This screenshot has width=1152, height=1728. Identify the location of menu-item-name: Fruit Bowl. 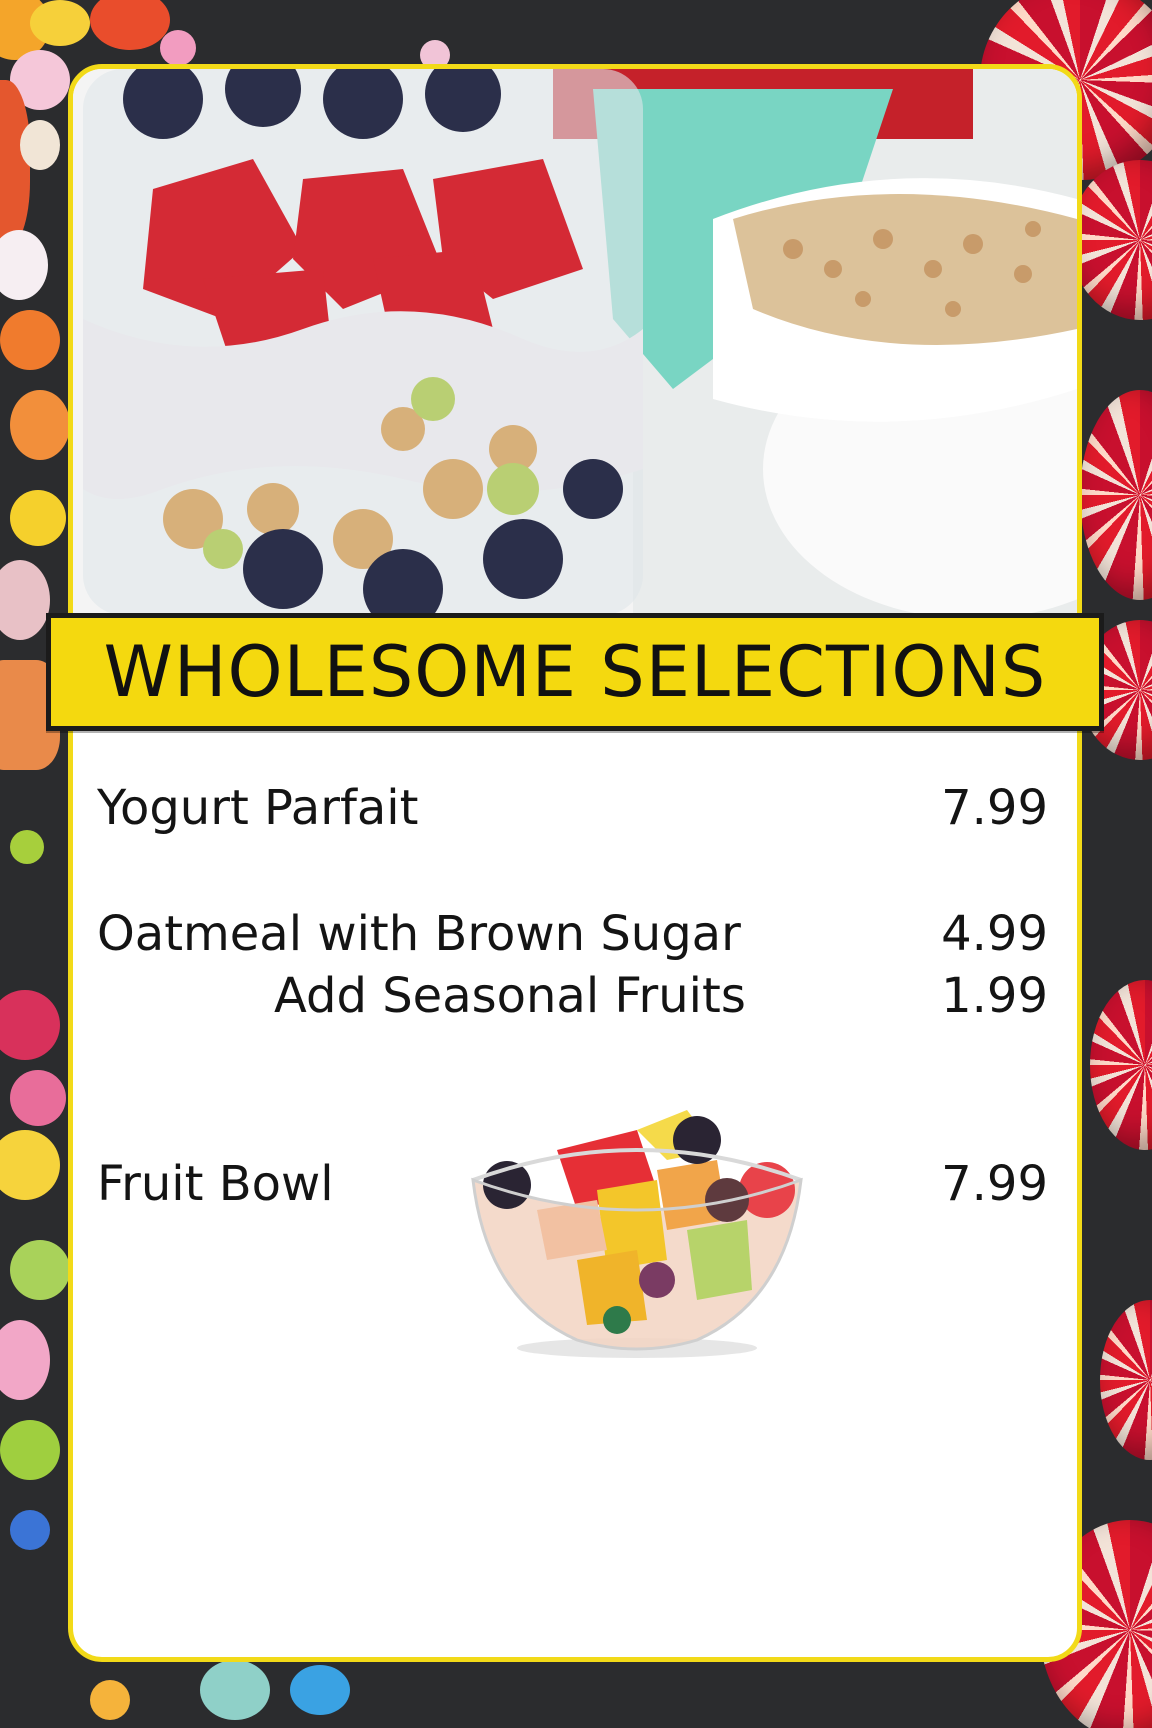
(215, 1184).